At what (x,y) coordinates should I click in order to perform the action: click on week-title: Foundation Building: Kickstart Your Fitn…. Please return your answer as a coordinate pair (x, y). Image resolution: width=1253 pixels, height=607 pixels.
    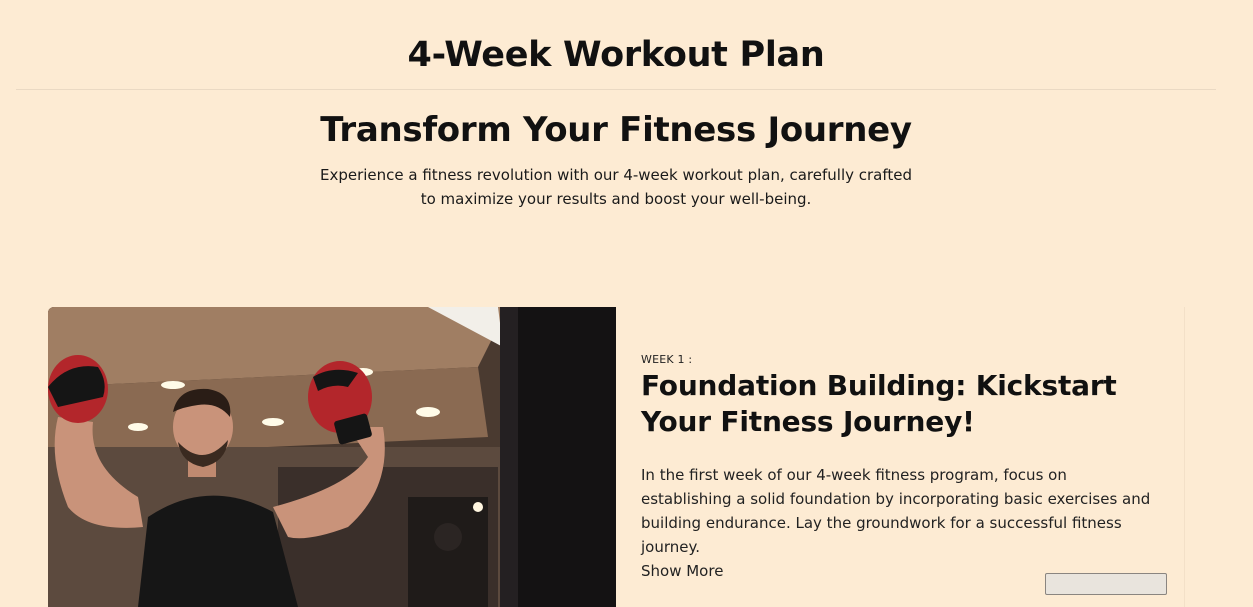
    Looking at the image, I should click on (879, 403).